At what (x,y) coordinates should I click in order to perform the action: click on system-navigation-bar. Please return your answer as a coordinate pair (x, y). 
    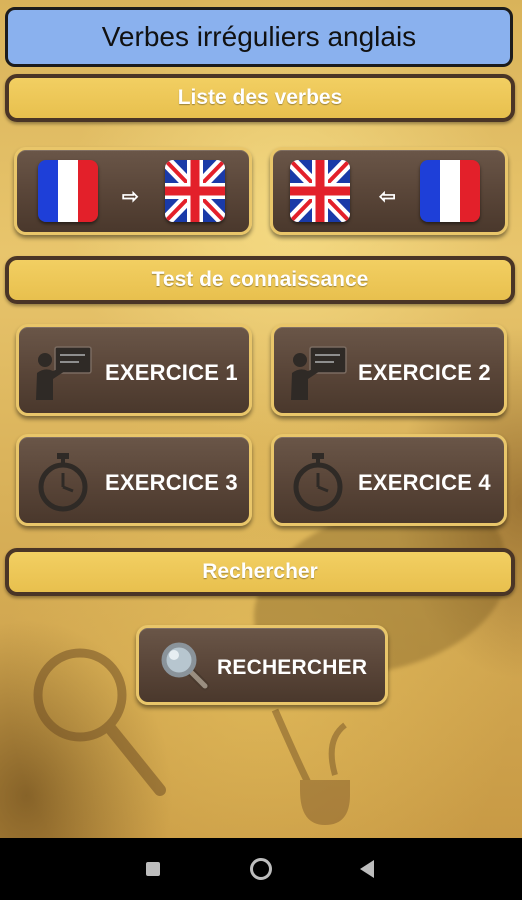
    Looking at the image, I should click on (261, 869).